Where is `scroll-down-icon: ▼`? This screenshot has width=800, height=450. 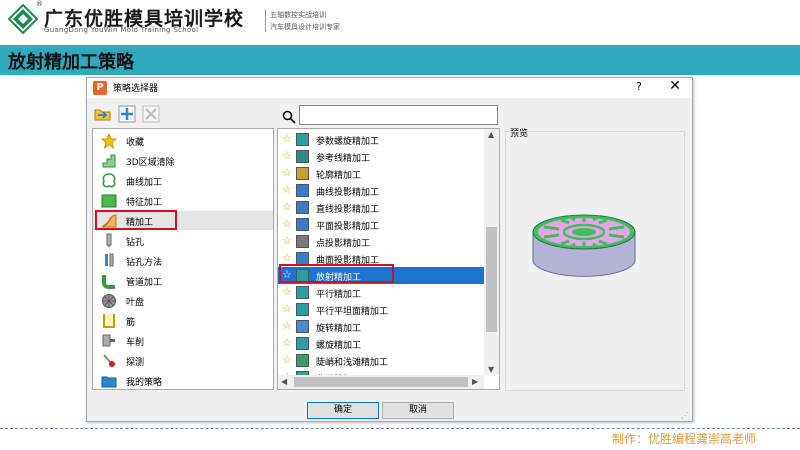 scroll-down-icon: ▼ is located at coordinates (491, 369).